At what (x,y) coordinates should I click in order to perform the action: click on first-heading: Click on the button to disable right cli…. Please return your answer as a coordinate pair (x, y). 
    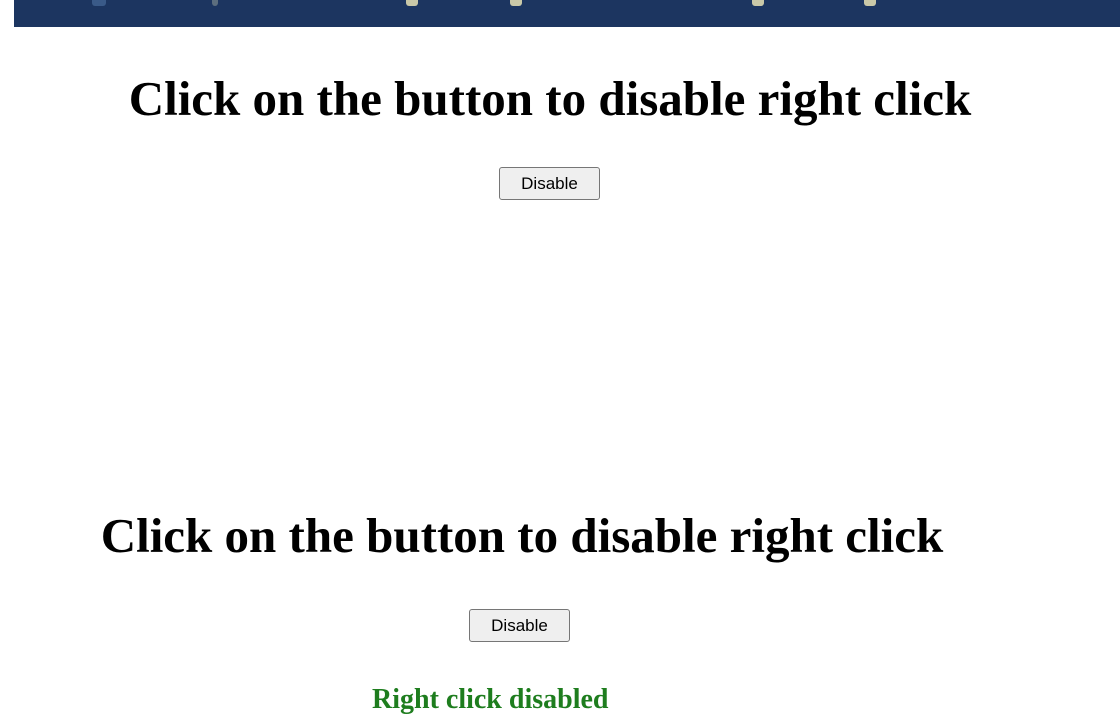
    Looking at the image, I should click on (550, 98).